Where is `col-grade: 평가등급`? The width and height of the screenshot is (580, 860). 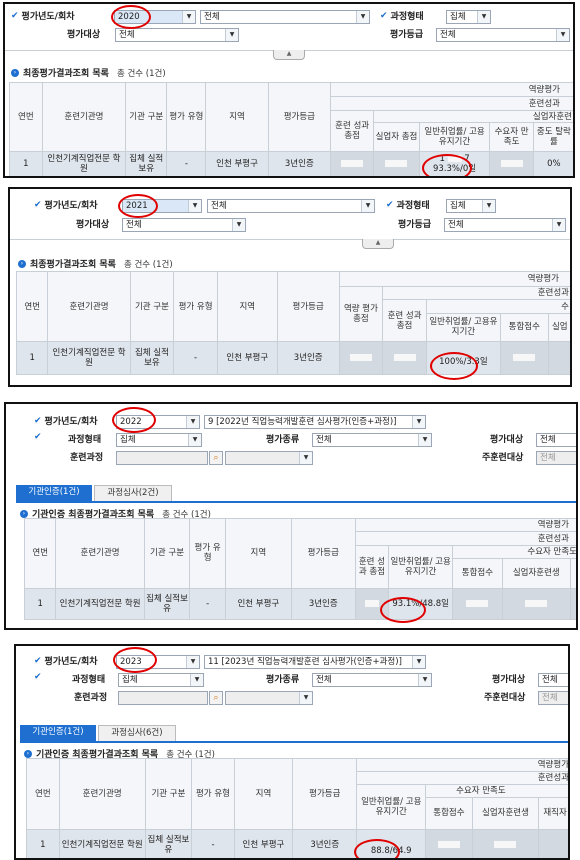 col-grade: 평가등급 is located at coordinates (308, 306).